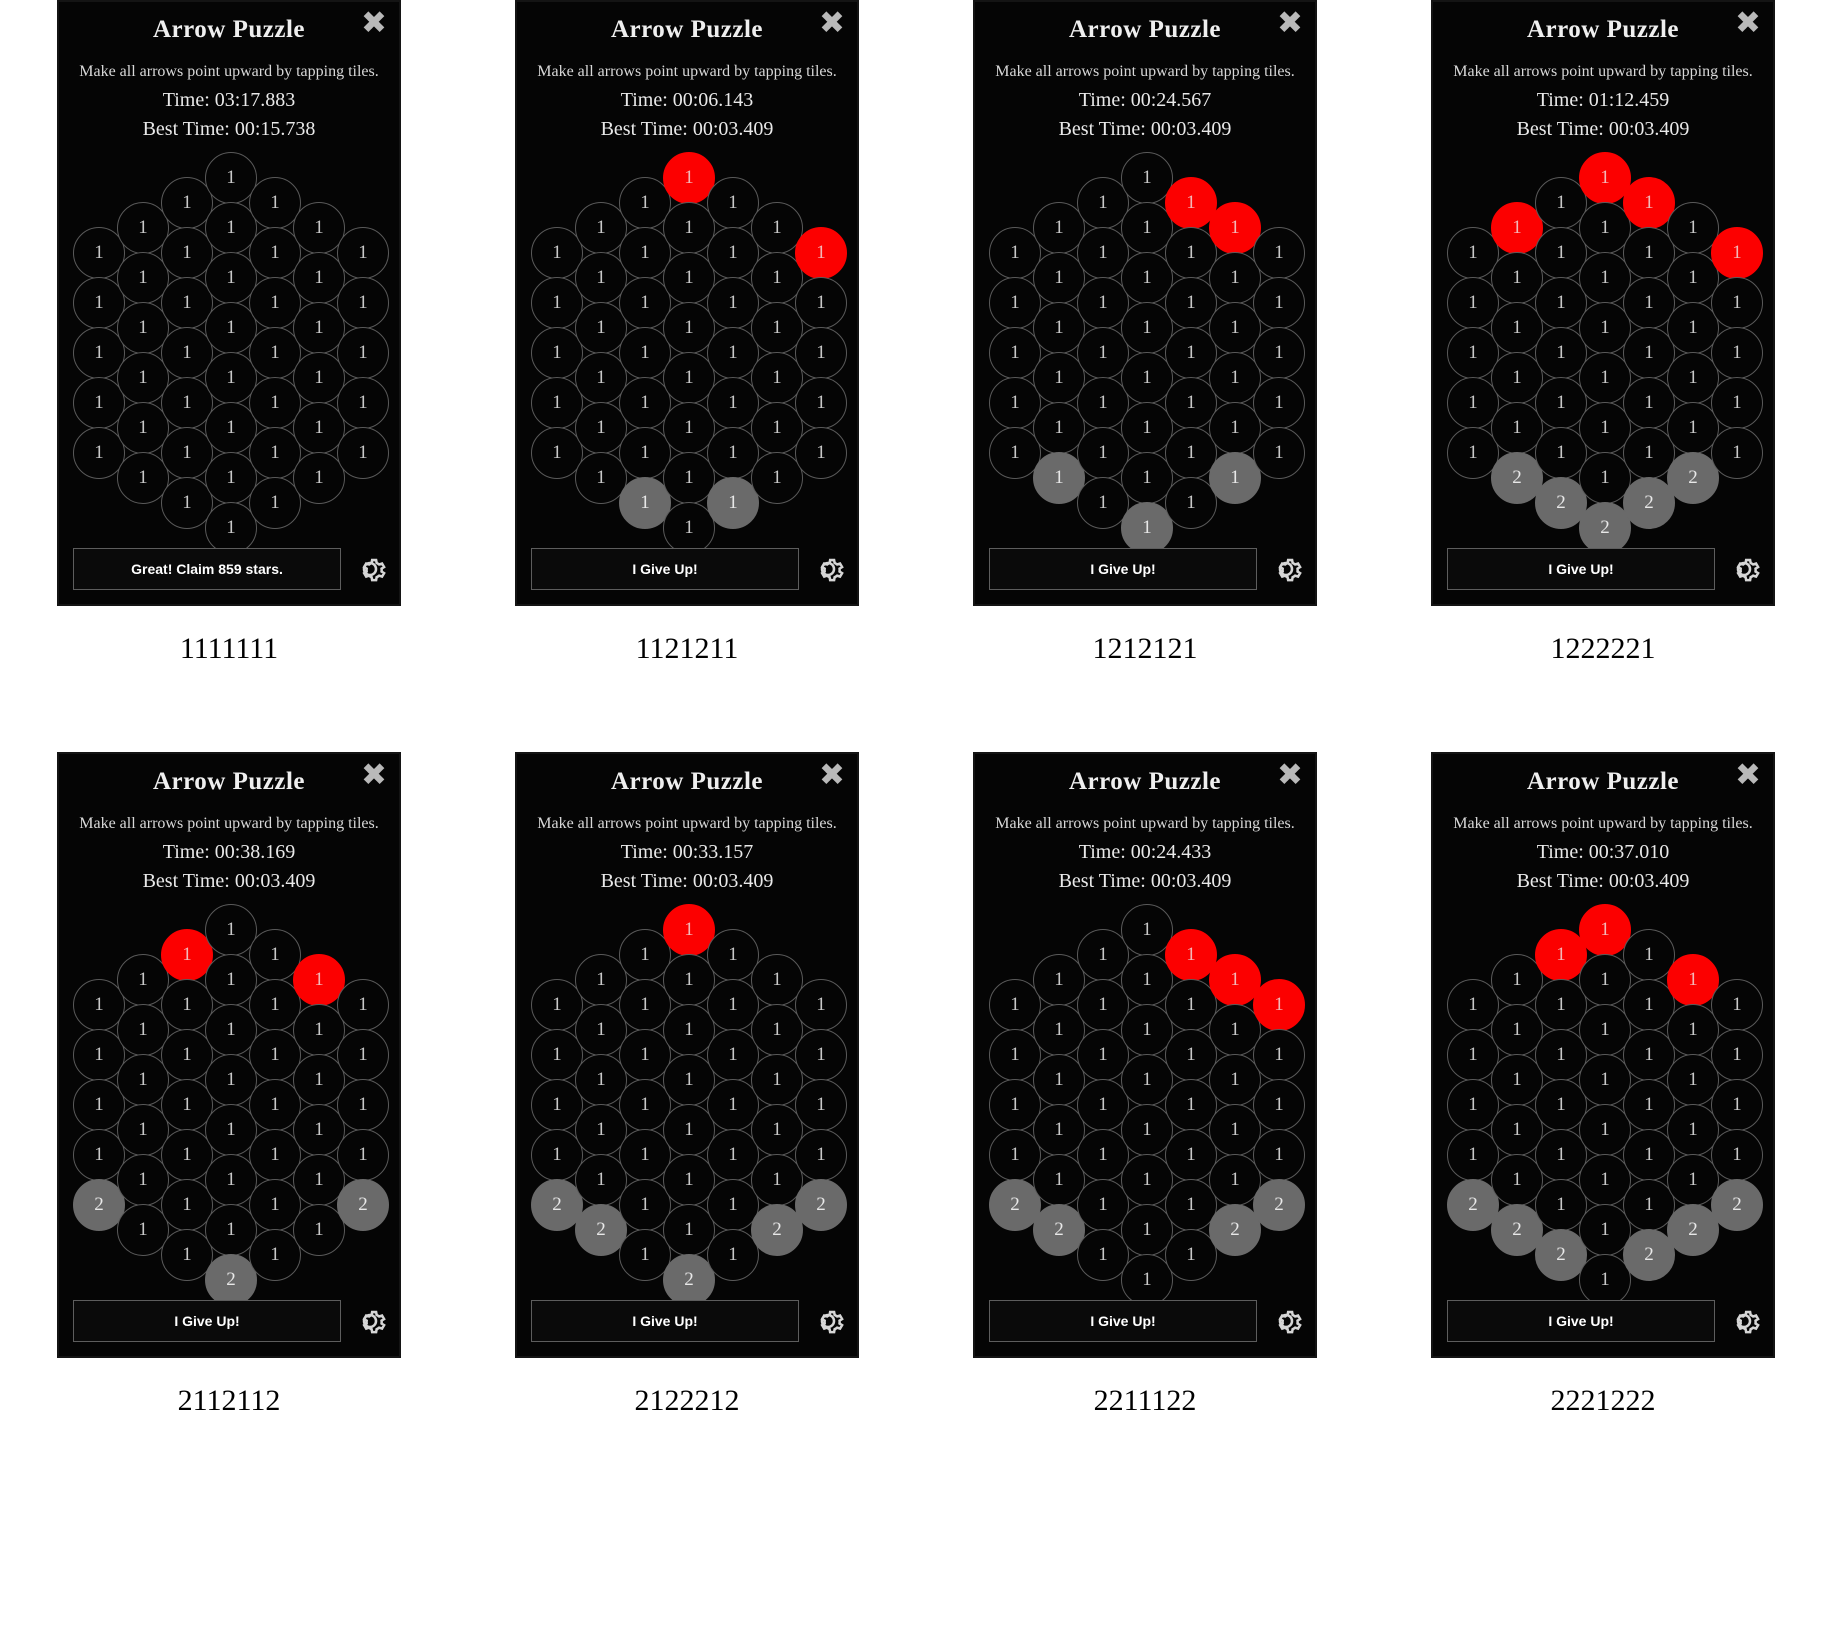 Image resolution: width=1832 pixels, height=1646 pixels. Describe the element at coordinates (1145, 852) in the screenshot. I see `elapsed-time: Time: 00:24.433` at that location.